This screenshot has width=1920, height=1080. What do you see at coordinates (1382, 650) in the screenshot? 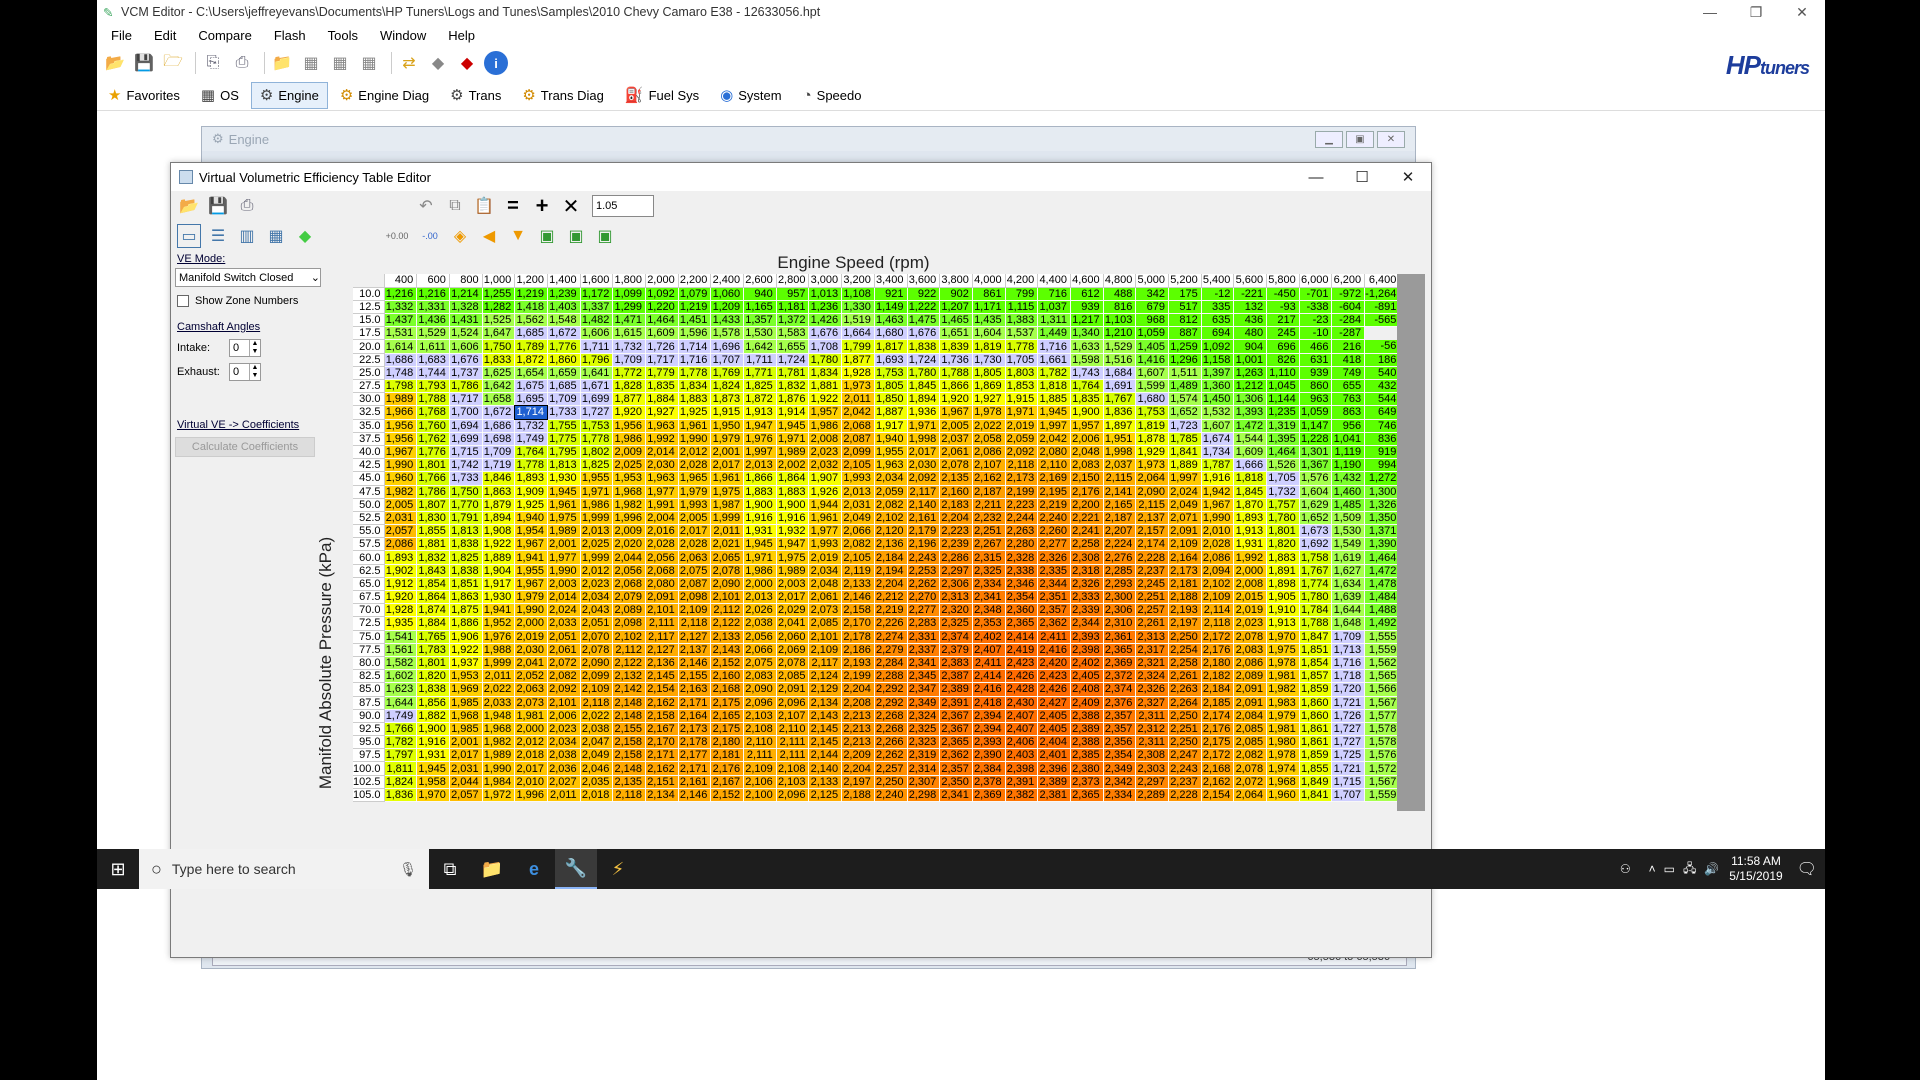
I see `ve-cell: 1,559` at bounding box center [1382, 650].